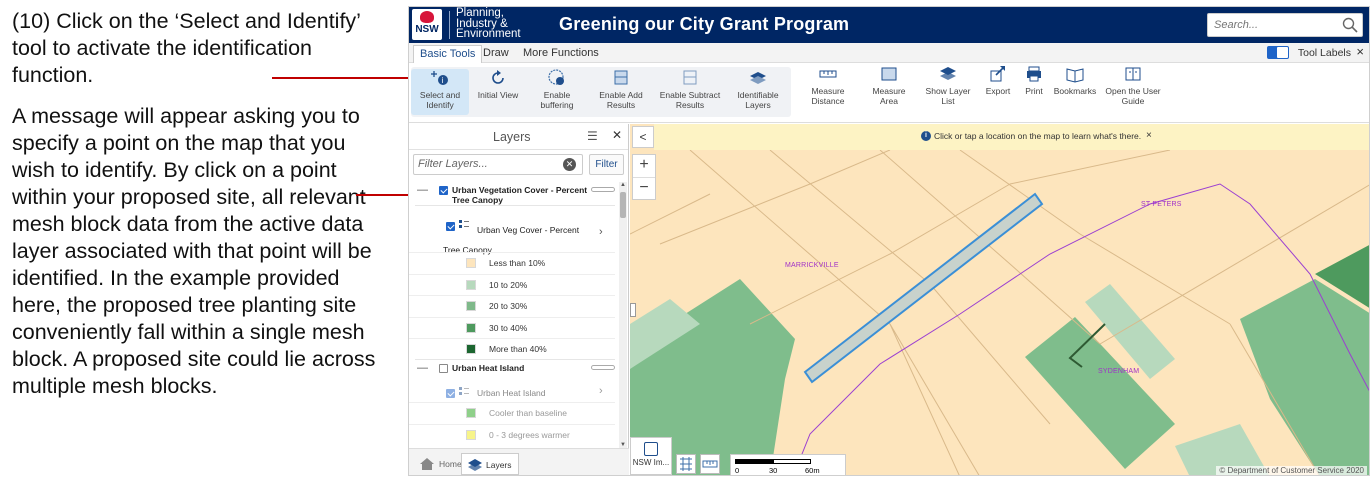  What do you see at coordinates (617, 135) in the screenshot?
I see `panel-close-icon: ✕` at bounding box center [617, 135].